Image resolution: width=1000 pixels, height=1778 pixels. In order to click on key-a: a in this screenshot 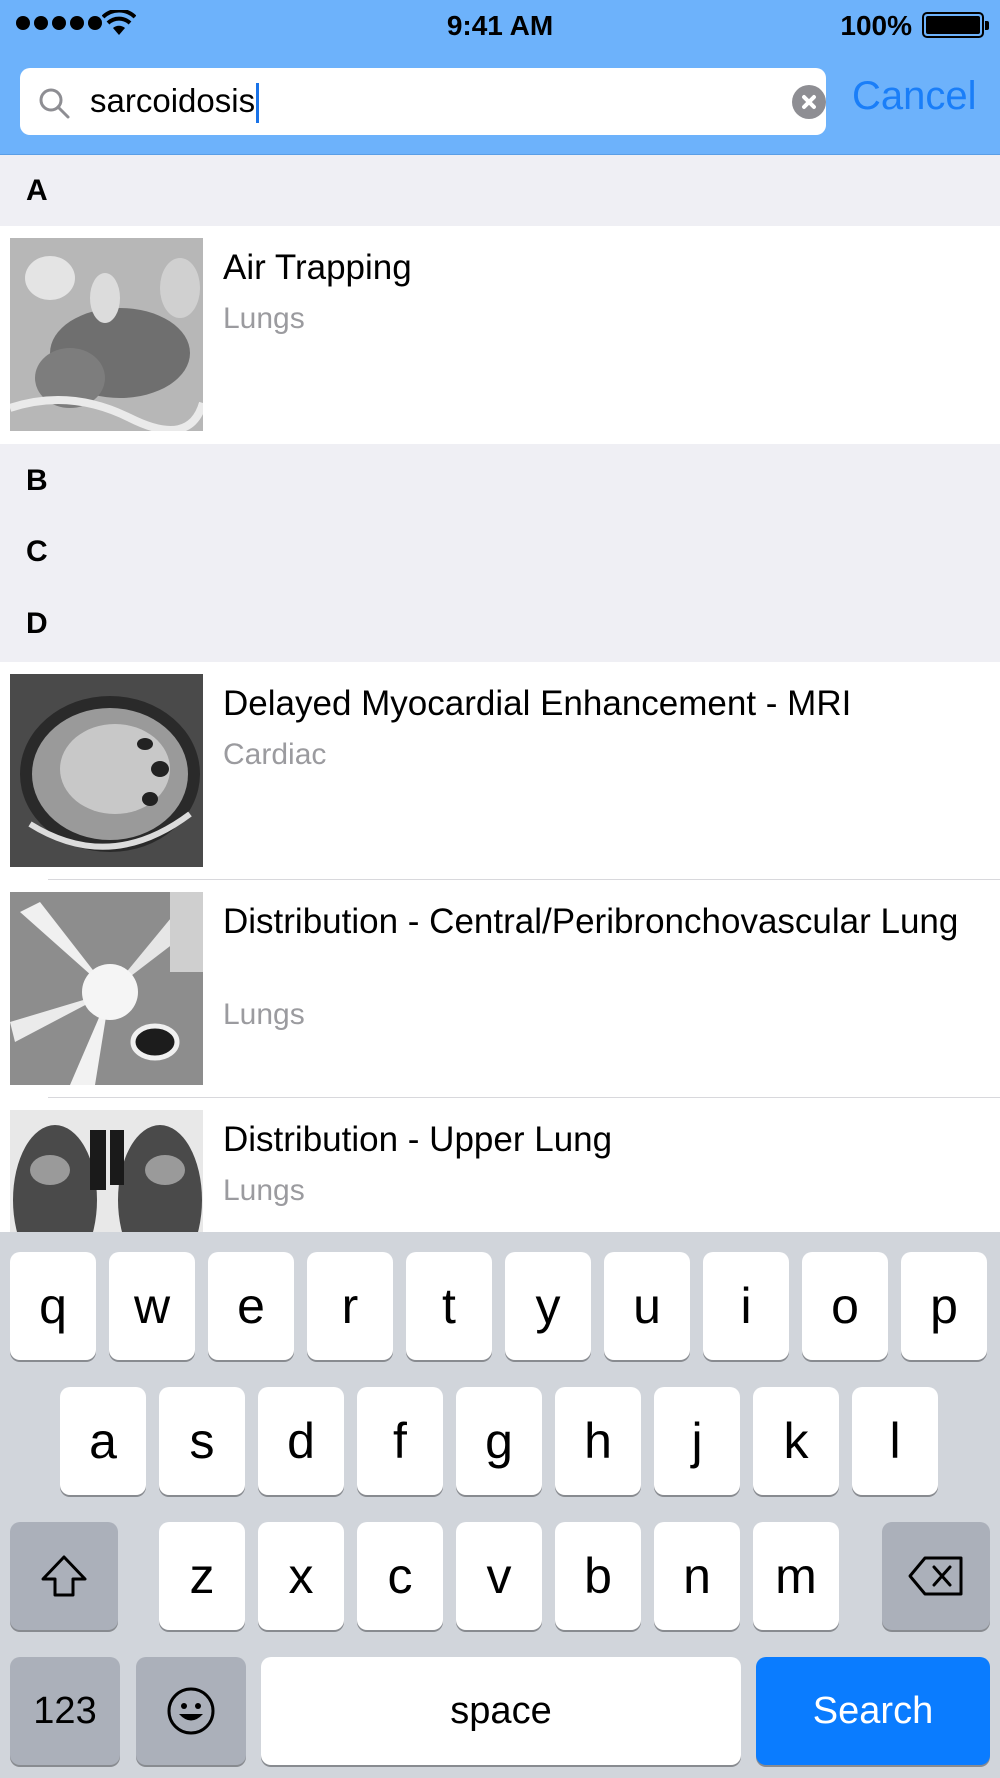, I will do `click(103, 1441)`.